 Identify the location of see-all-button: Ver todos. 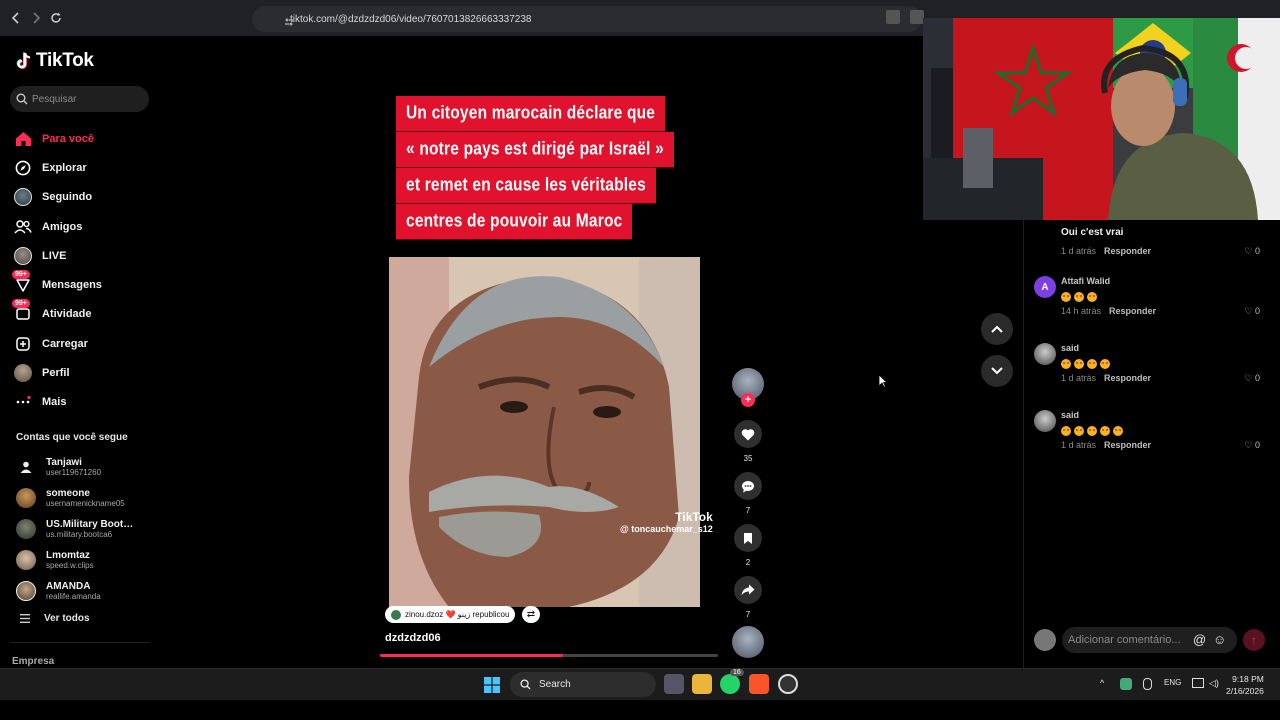
(55, 618).